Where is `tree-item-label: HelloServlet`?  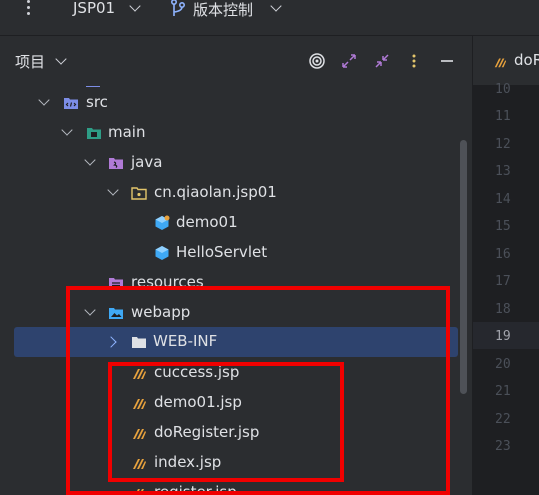 tree-item-label: HelloServlet is located at coordinates (222, 252).